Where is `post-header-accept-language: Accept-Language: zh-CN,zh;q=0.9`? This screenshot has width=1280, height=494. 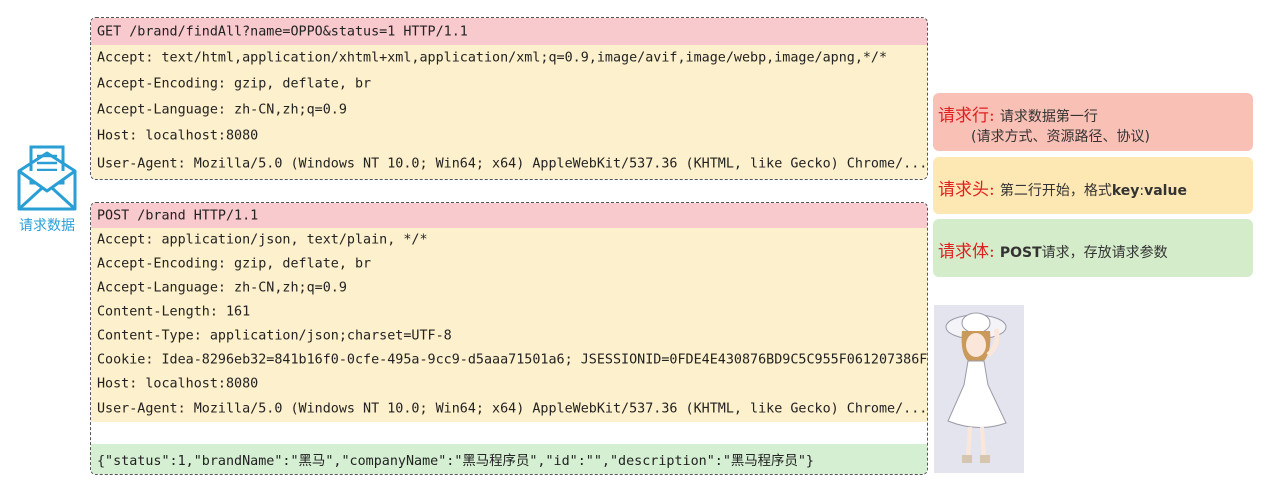
post-header-accept-language: Accept-Language: zh-CN,zh;q=0.9 is located at coordinates (509, 288).